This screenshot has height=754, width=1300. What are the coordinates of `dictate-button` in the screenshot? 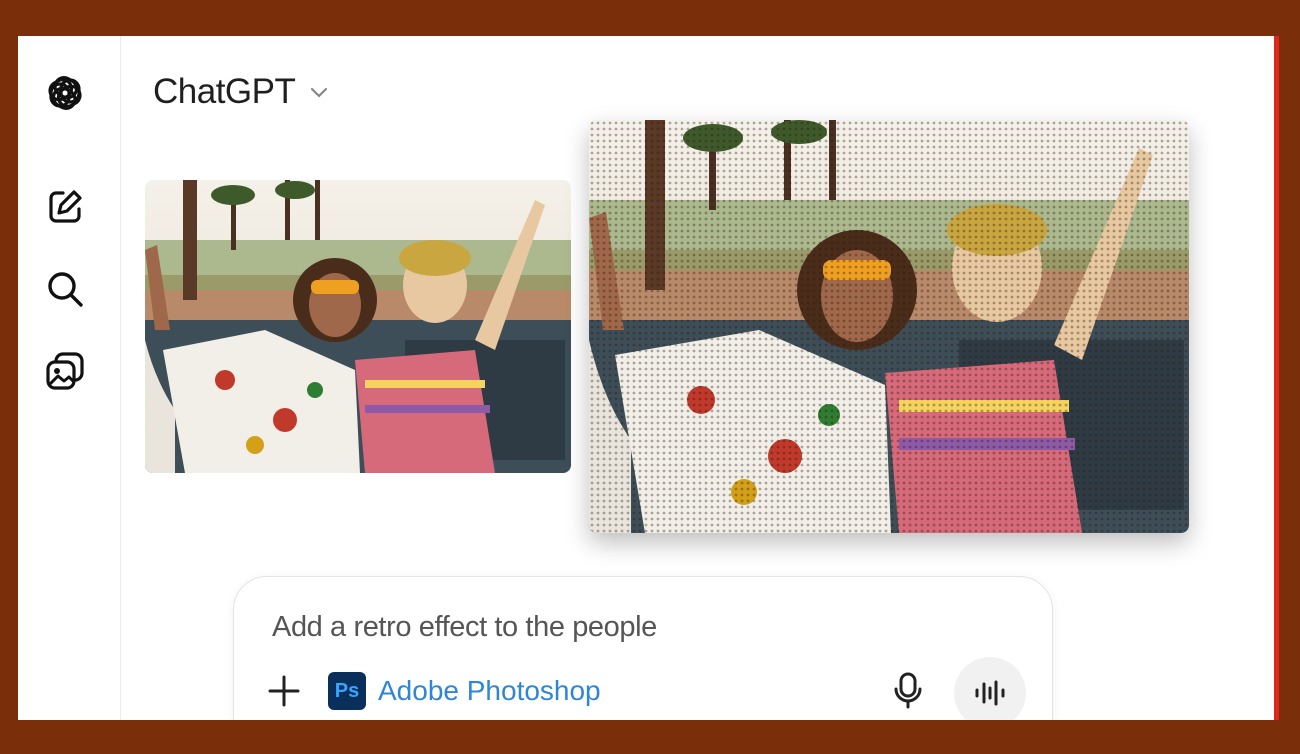 It's located at (908, 691).